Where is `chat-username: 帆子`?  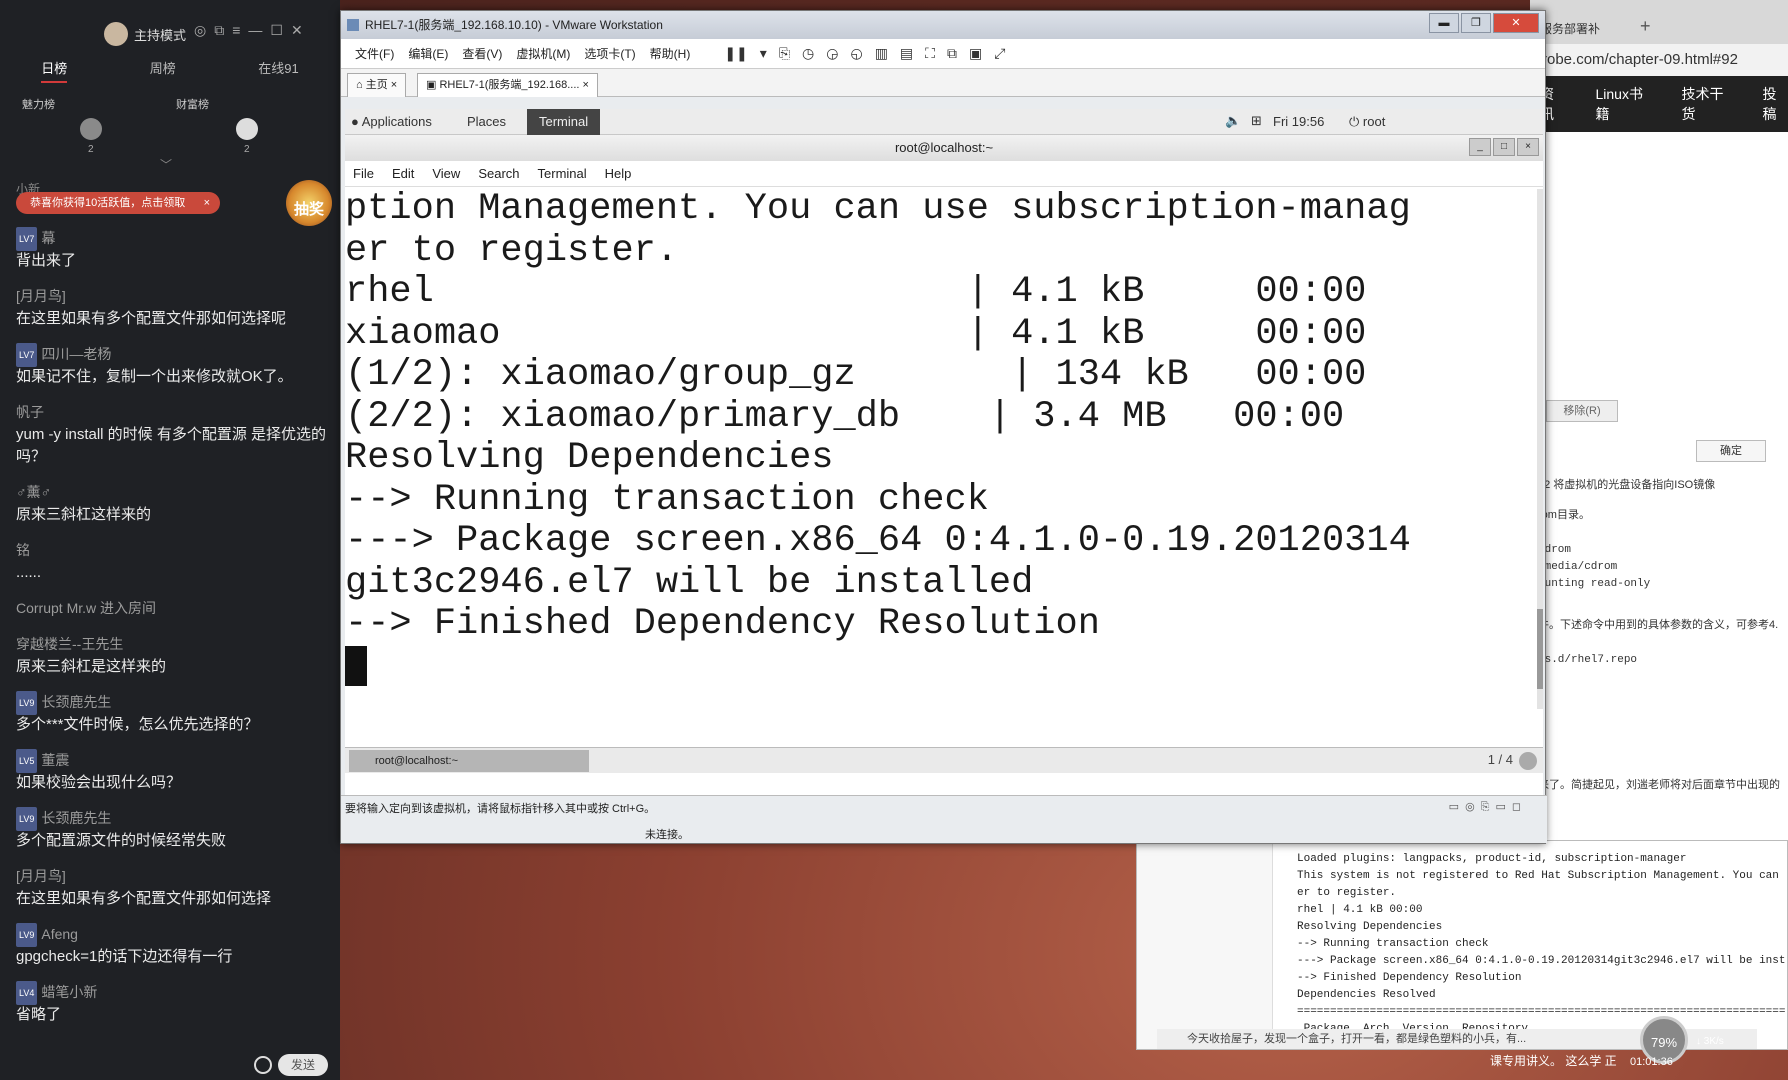 chat-username: 帆子 is located at coordinates (178, 412).